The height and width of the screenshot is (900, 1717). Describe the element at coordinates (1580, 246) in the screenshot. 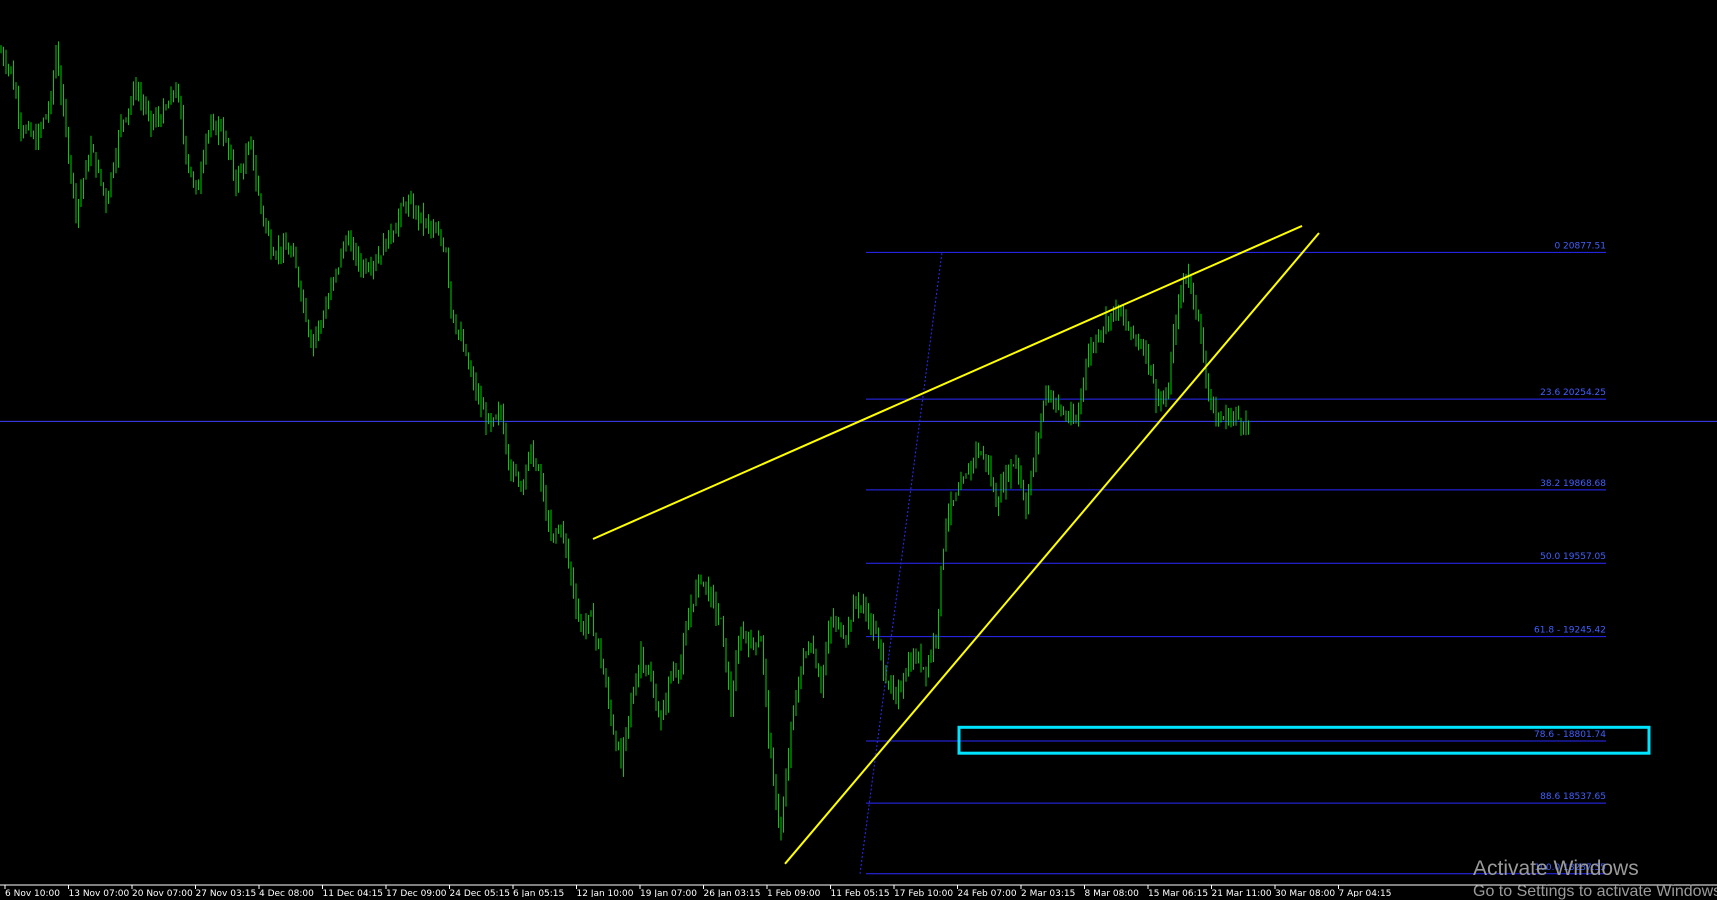

I see `fib-level-label: 0 20877.51` at that location.